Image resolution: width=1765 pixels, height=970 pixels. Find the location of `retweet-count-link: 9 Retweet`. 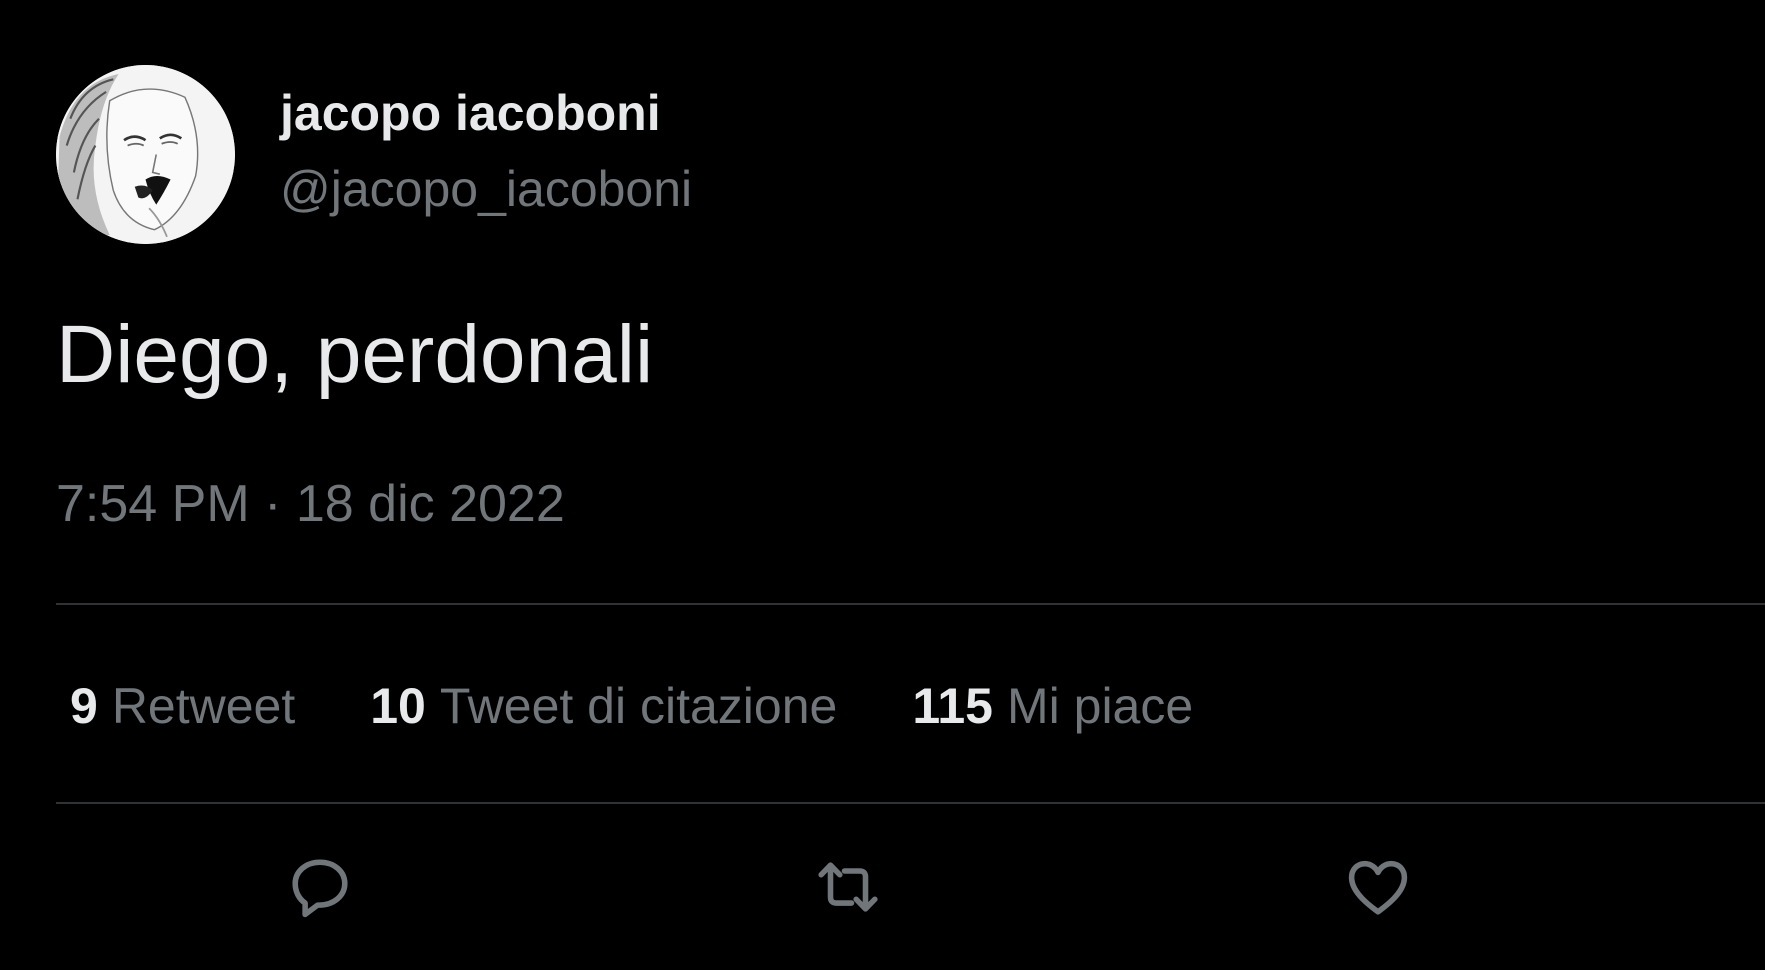

retweet-count-link: 9 Retweet is located at coordinates (182, 706).